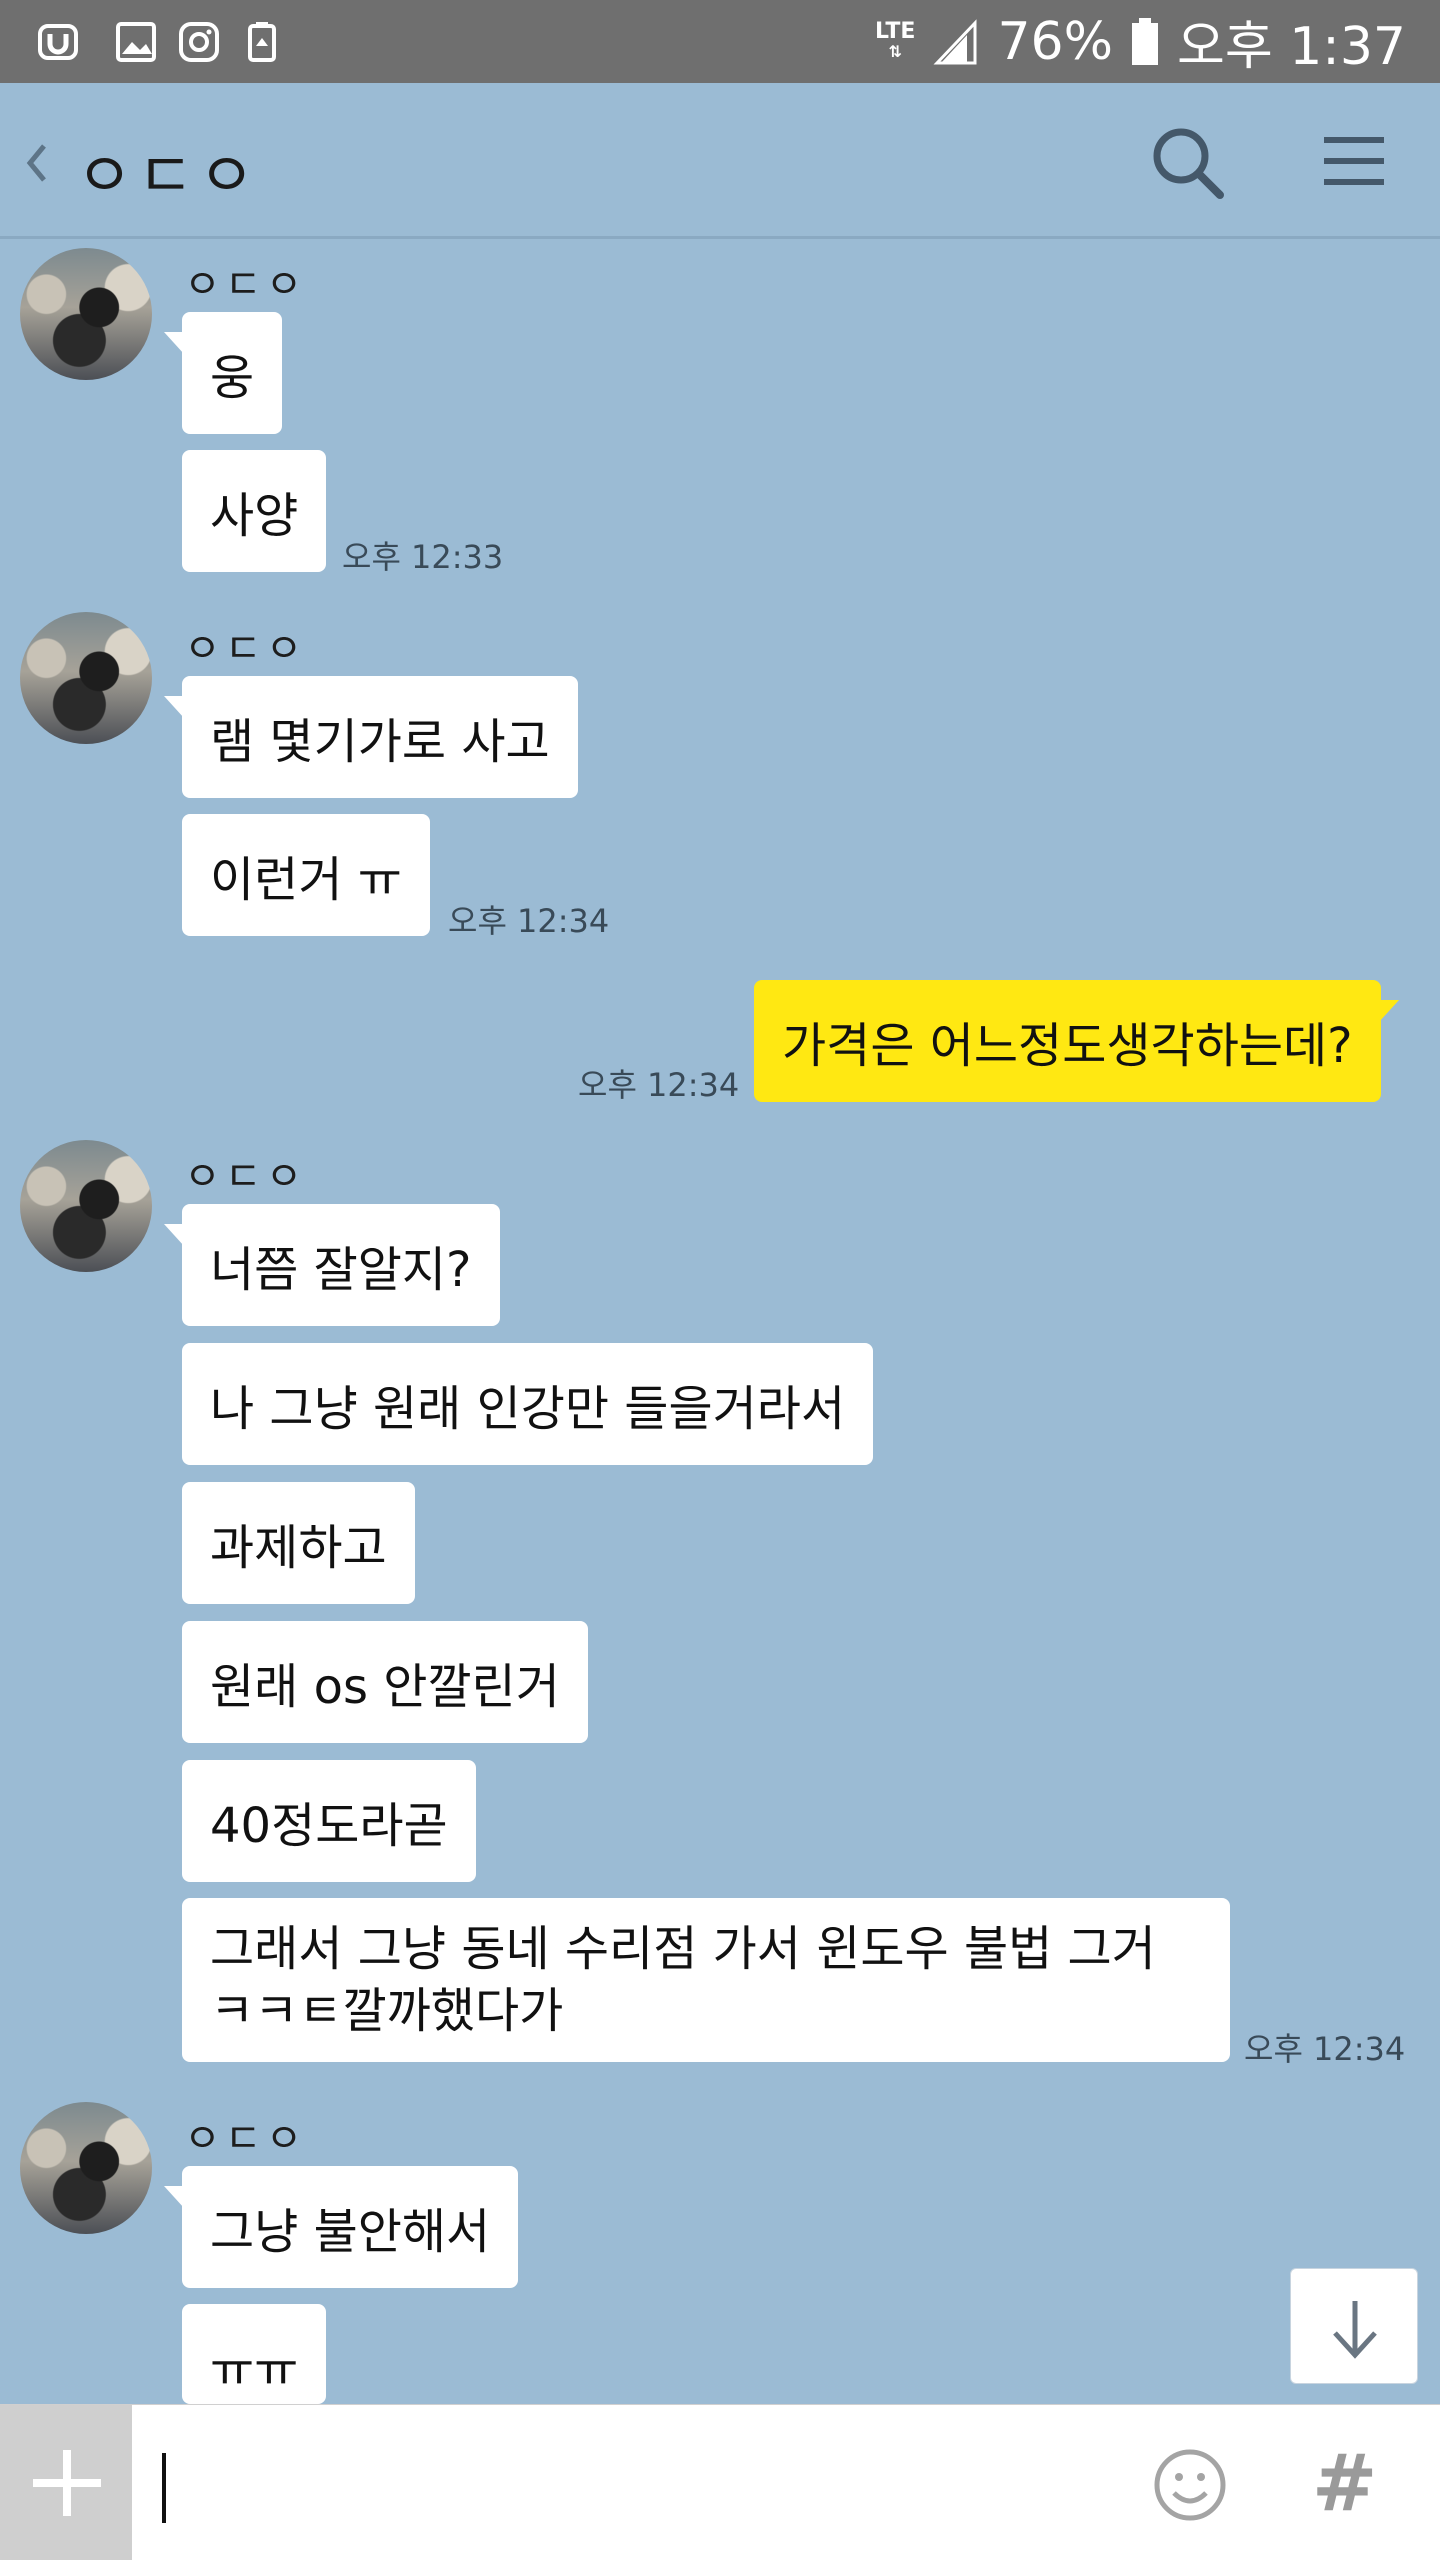 The image size is (1440, 2560). I want to click on input-bar: #, so click(720, 2482).